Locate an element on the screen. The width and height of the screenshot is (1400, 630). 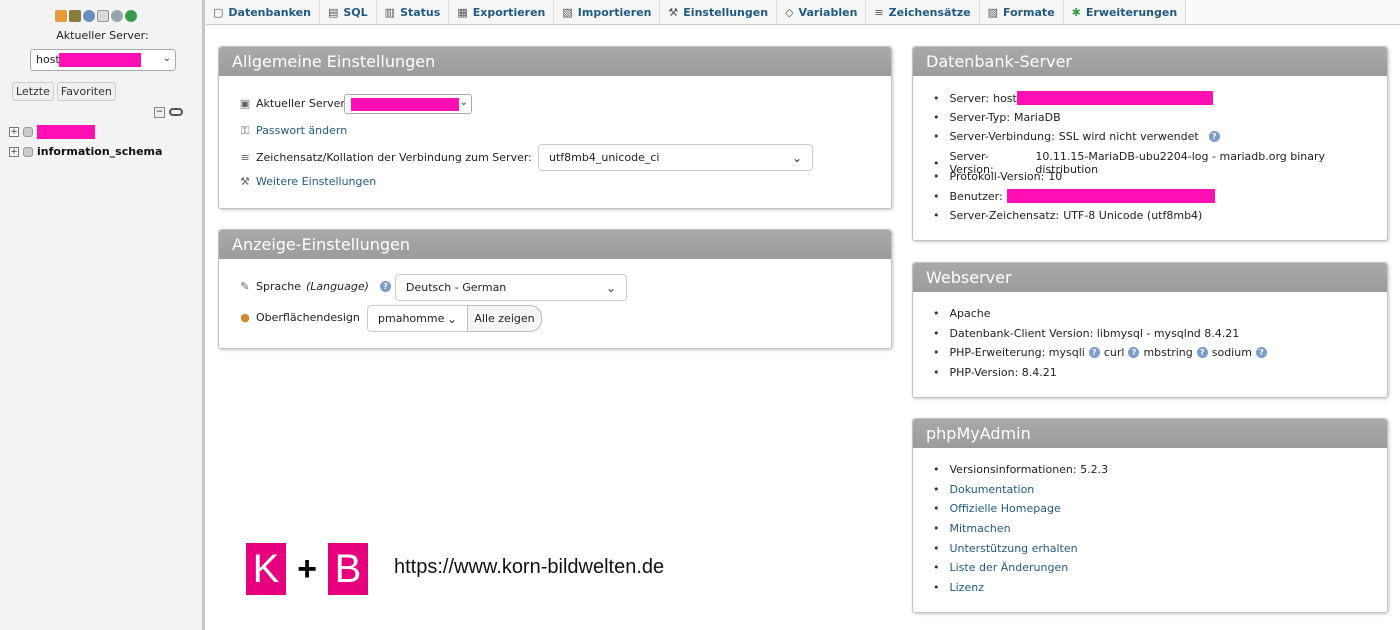
tree-item-information-schema: + information_schema is located at coordinates (85, 151).